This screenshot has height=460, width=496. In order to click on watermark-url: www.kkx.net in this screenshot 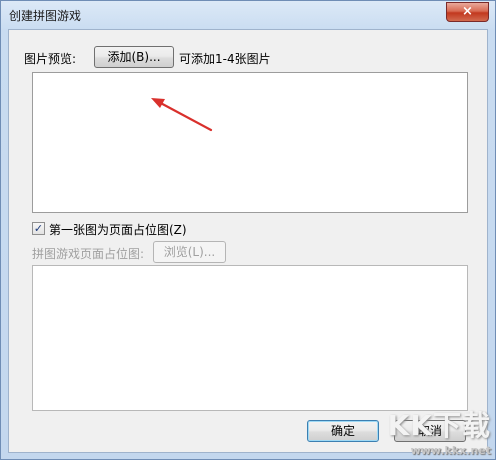, I will do `click(450, 450)`.